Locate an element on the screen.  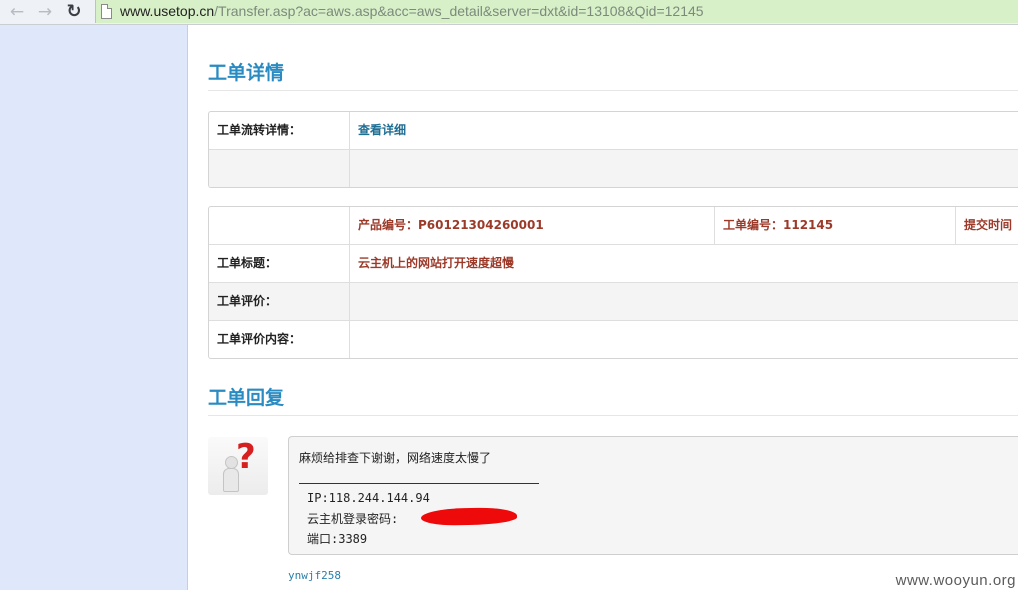
table-row is located at coordinates (613, 168).